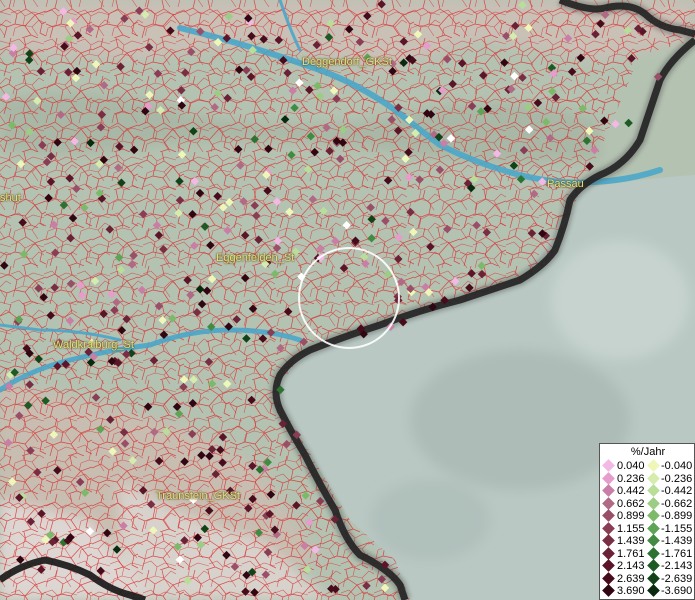 The height and width of the screenshot is (600, 695). I want to click on label-waldkraiburg: Waldkraiburg_St, so click(93, 345).